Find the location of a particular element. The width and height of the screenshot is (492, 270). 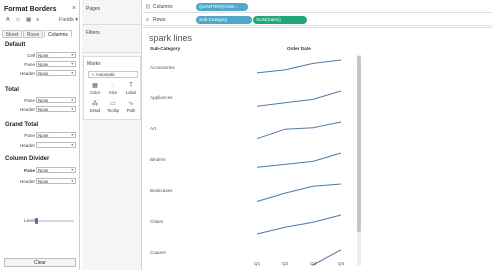

level-slider is located at coordinates (54, 221).